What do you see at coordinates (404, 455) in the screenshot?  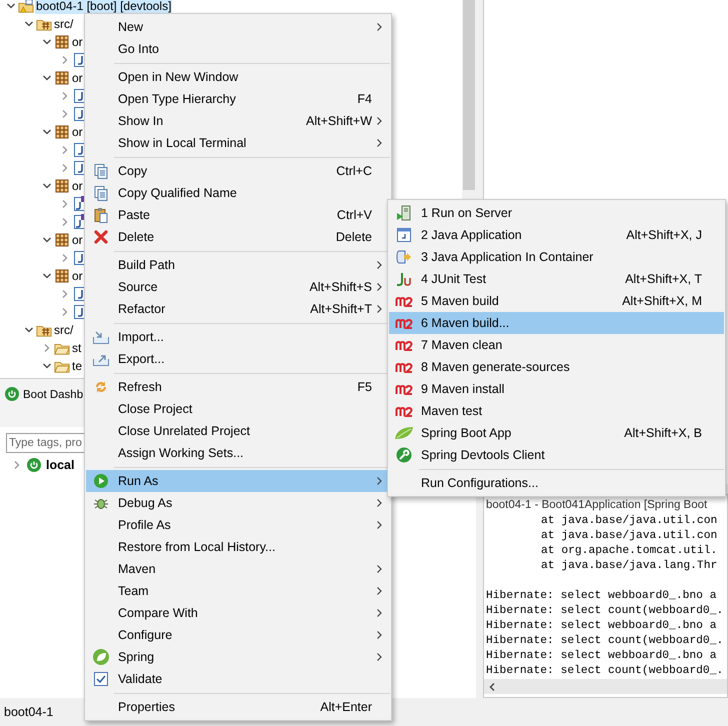 I see `wrench-icon` at bounding box center [404, 455].